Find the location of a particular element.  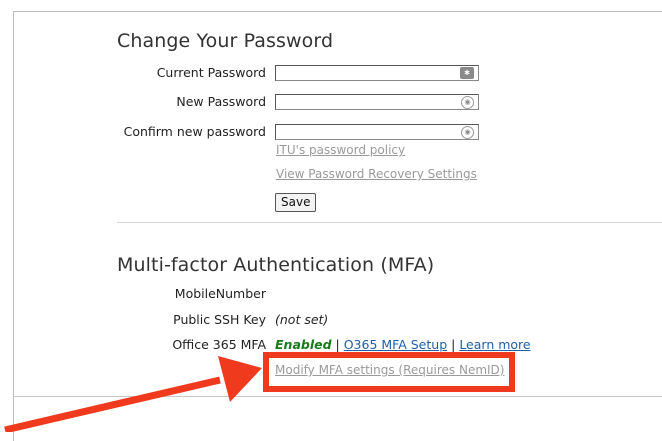

bottom-divider is located at coordinates (337, 396).